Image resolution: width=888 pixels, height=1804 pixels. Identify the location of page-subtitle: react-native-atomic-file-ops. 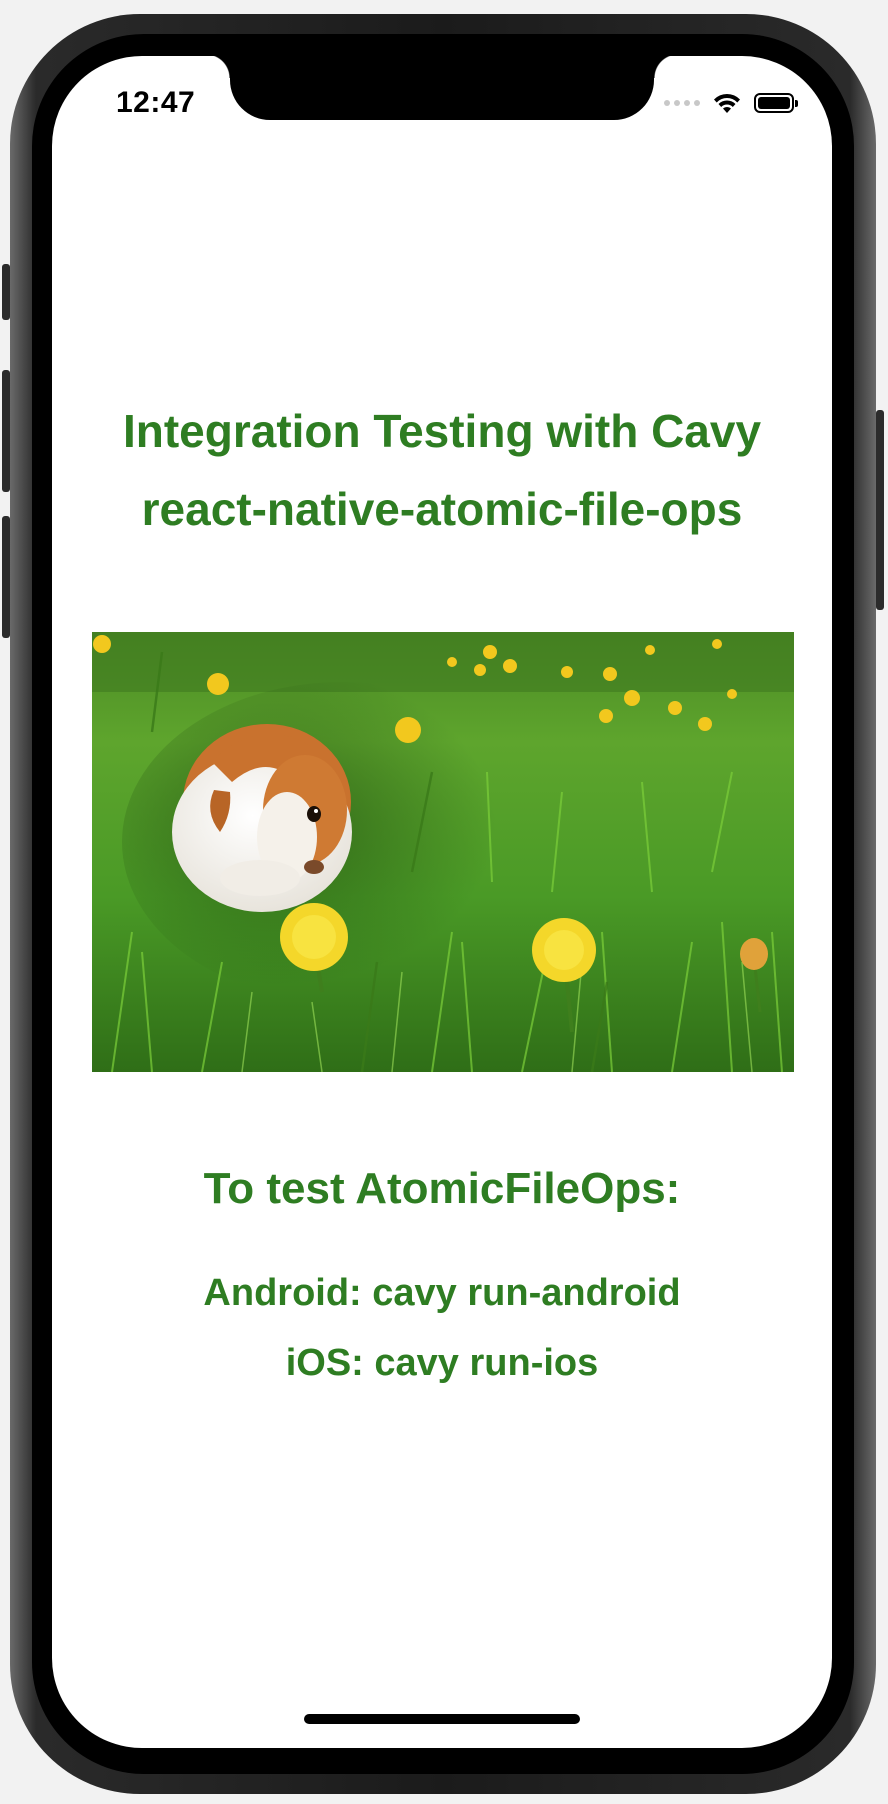
(442, 509).